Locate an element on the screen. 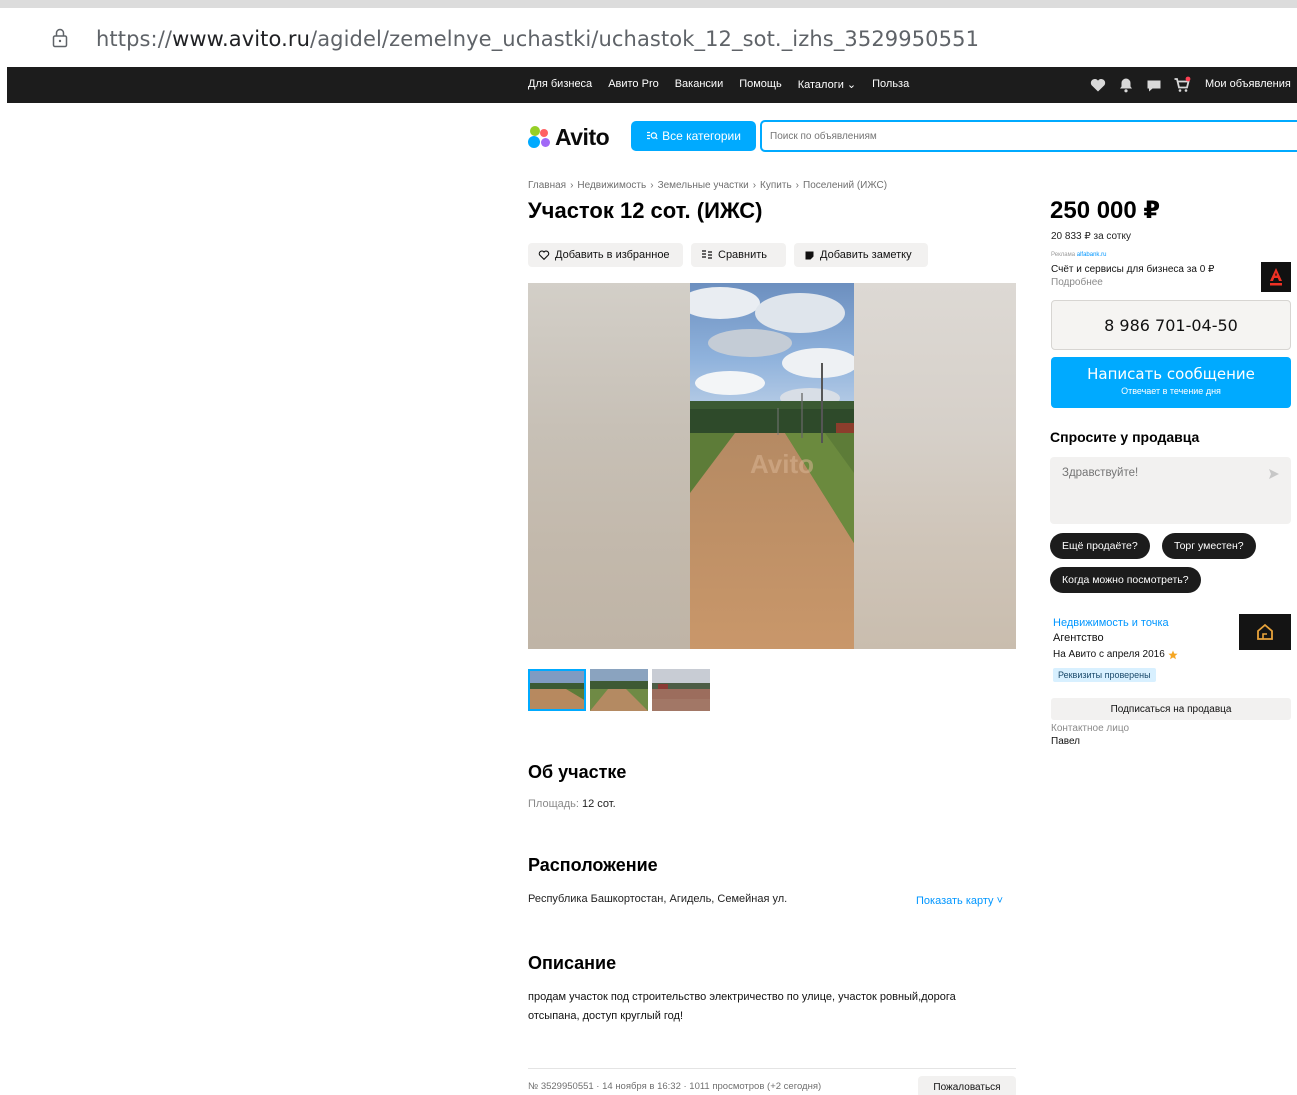 This screenshot has width=1297, height=1095. about-heading: Об участке is located at coordinates (577, 772).